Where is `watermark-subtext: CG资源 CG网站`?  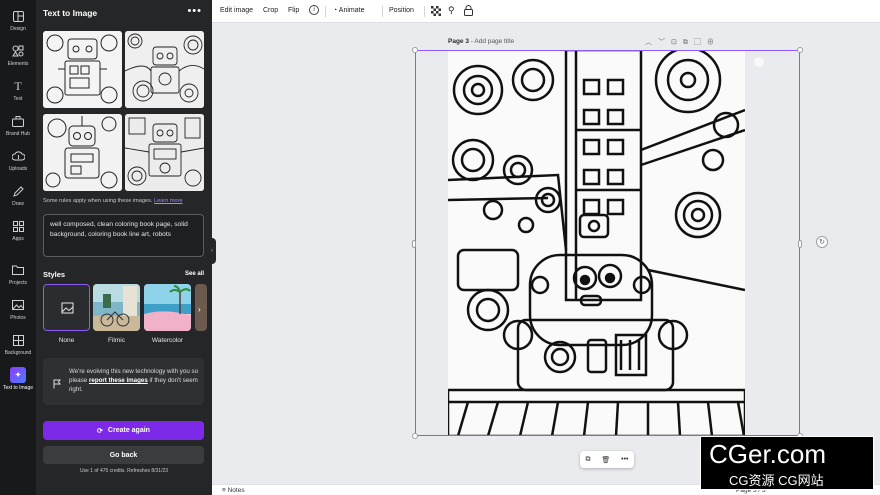 watermark-subtext: CG资源 CG网站 is located at coordinates (776, 480).